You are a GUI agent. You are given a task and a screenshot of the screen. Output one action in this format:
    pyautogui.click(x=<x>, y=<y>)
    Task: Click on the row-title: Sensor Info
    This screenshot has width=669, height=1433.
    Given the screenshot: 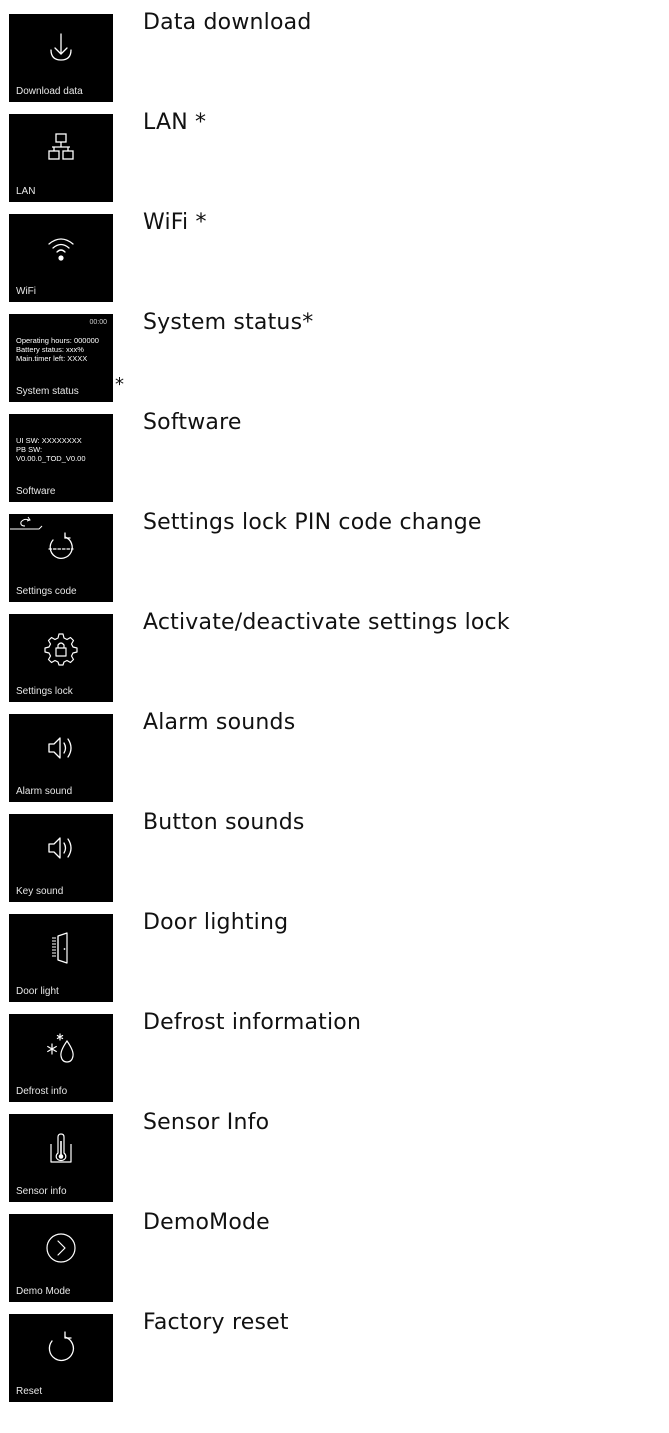 What is the action you would take?
    pyautogui.click(x=206, y=1122)
    